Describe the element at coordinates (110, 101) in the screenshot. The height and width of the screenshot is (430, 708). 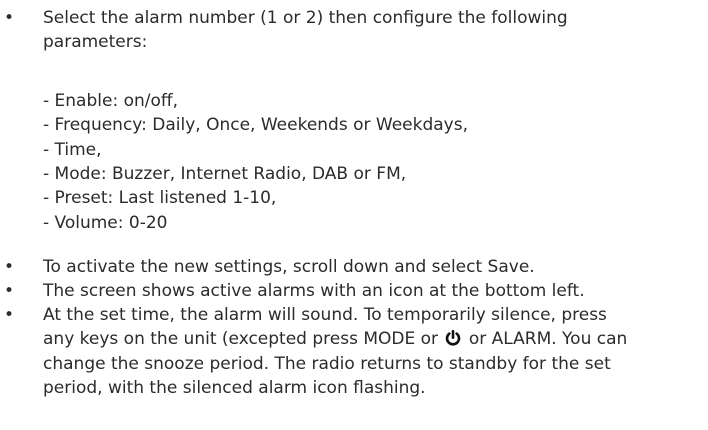
I see `param-enable: - Enable: on/off,` at that location.